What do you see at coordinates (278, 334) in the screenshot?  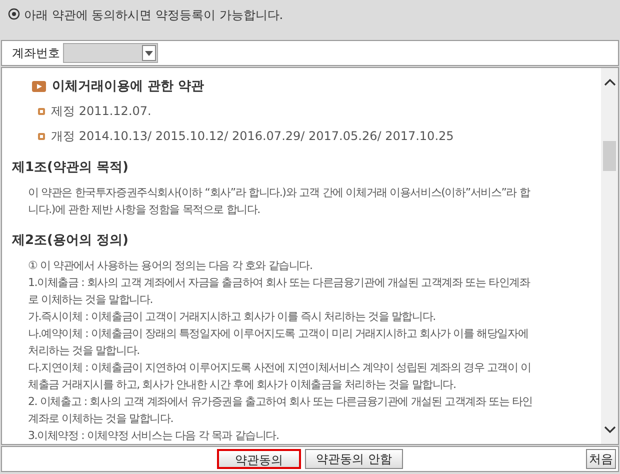 I see `body-line: 나.예약이체 : 이체출금이 장래의 특정일자에 이루어지도록 고객이 미리 거래지시하고 회사가 이를 해당일자에` at bounding box center [278, 334].